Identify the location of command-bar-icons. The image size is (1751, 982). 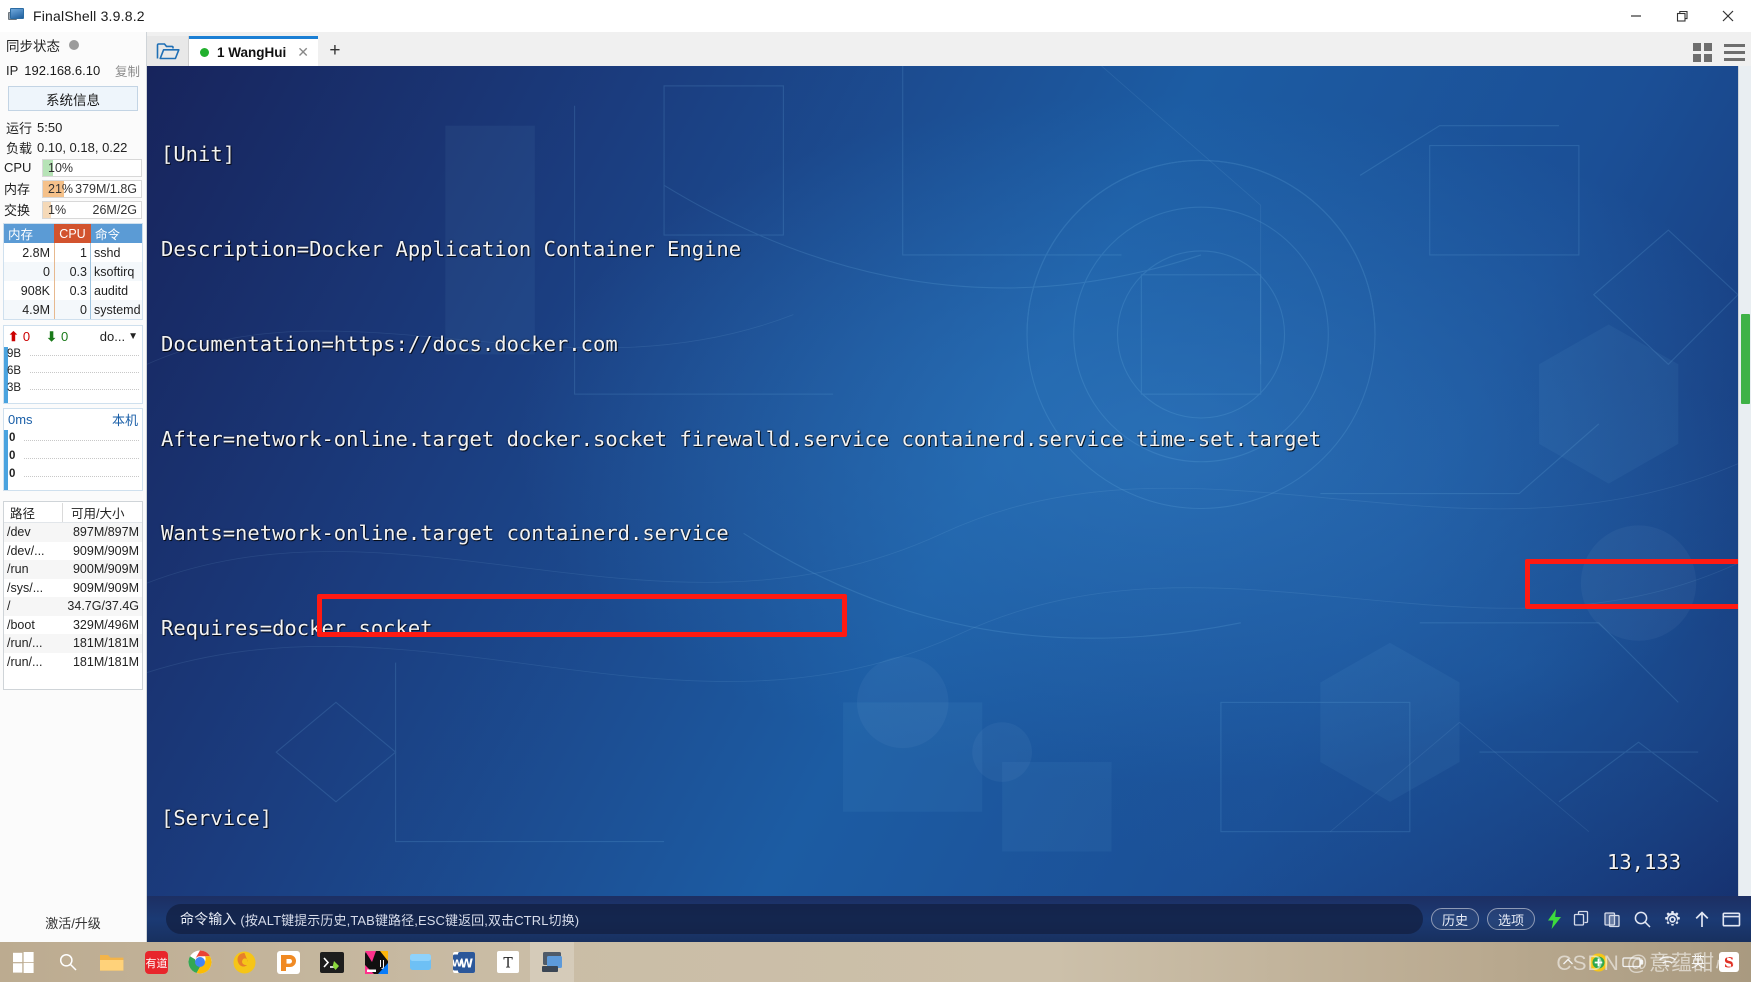
(1644, 919).